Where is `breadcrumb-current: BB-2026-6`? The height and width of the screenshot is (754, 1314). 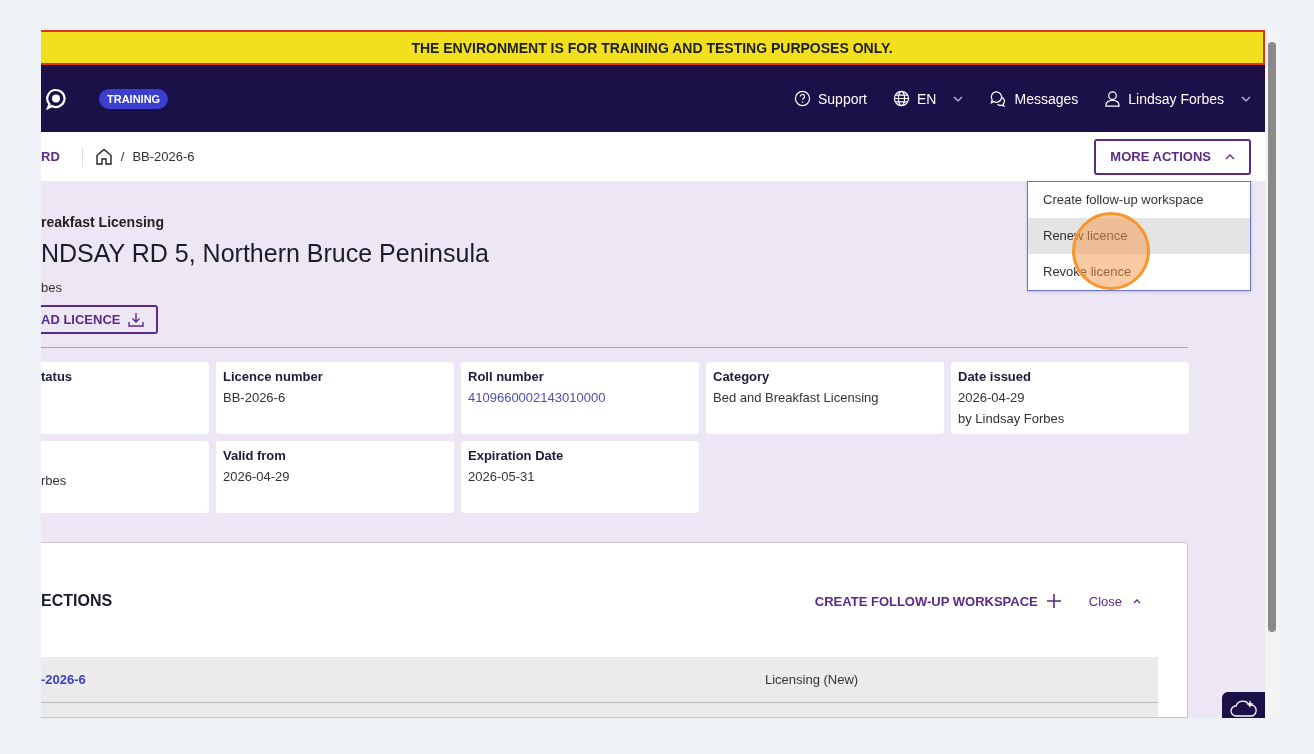 breadcrumb-current: BB-2026-6 is located at coordinates (163, 157).